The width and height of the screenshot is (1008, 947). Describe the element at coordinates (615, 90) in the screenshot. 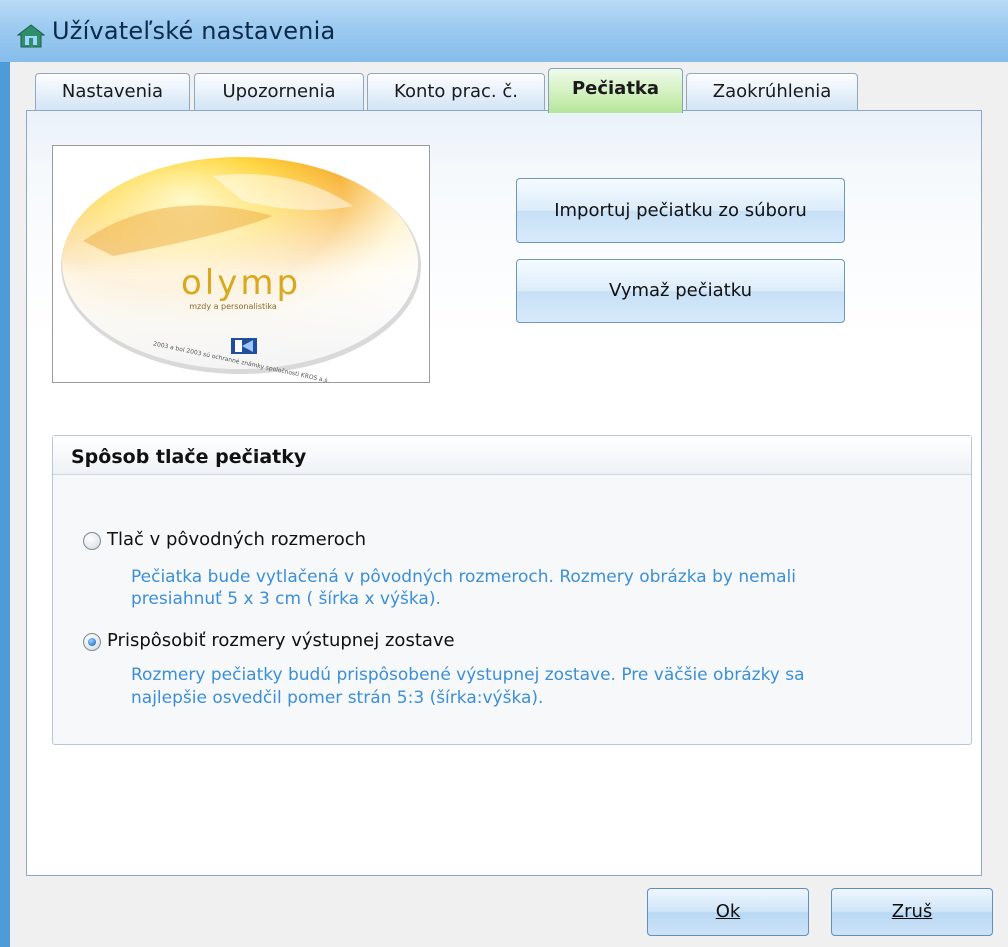

I see `tab-peciatka: Pečiatka` at that location.